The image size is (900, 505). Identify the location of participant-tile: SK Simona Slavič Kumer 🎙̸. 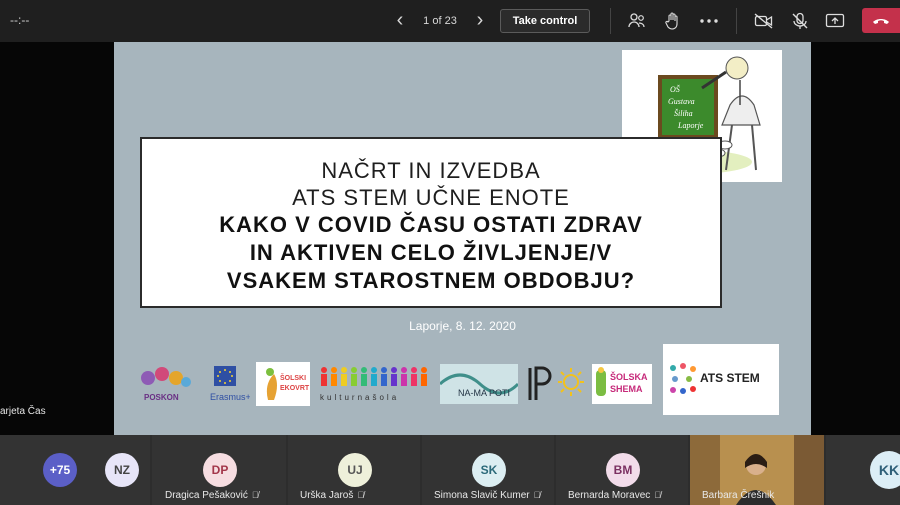
(488, 470).